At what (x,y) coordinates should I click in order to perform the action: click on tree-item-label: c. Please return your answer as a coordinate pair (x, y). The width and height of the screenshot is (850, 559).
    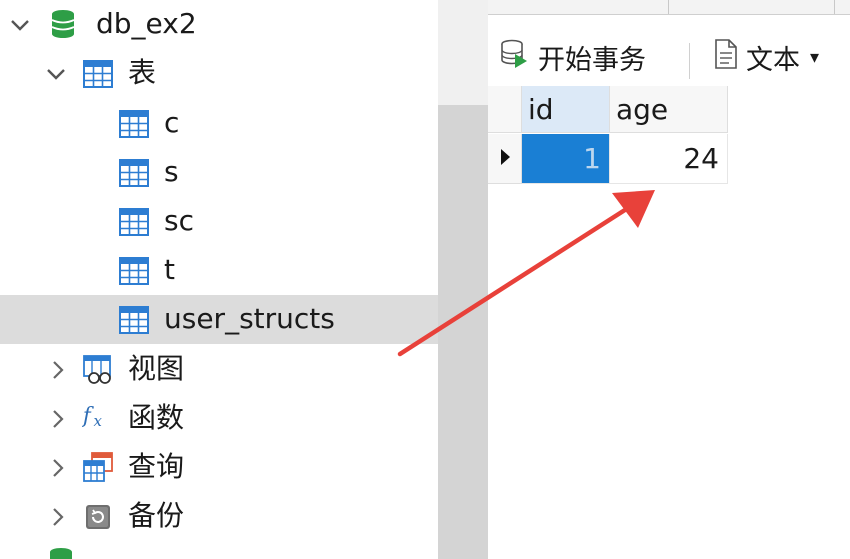
    Looking at the image, I should click on (172, 122).